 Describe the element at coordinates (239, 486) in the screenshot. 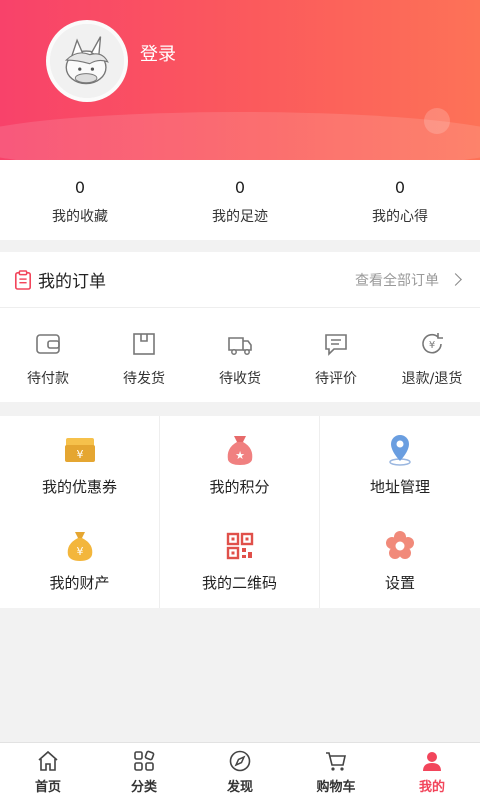

I see `service-label: 我的积分` at that location.